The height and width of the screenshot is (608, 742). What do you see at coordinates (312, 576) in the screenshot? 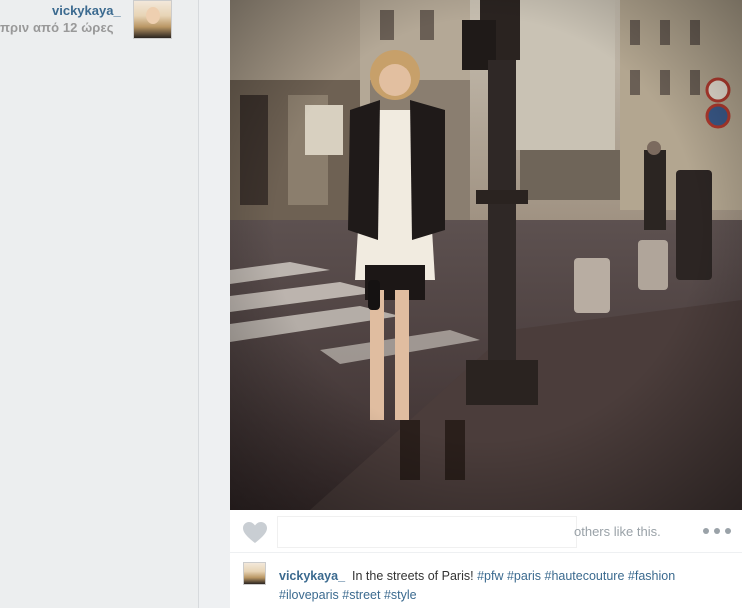
I see `caption-username: vickykaya_` at bounding box center [312, 576].